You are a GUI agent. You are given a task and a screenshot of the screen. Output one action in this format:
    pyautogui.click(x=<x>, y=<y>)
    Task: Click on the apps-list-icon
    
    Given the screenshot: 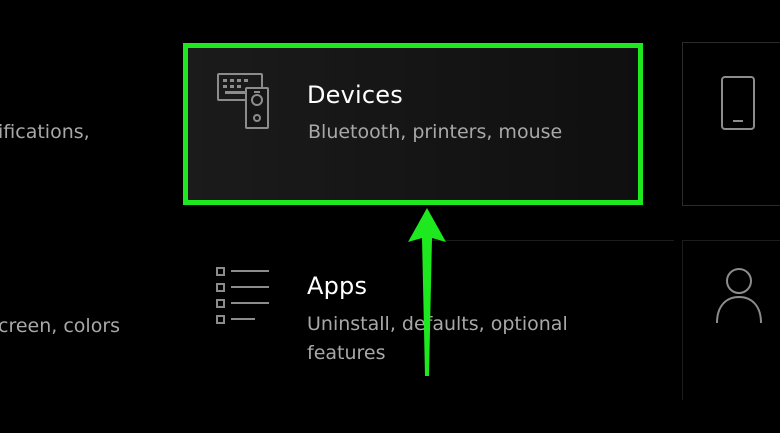 What is the action you would take?
    pyautogui.click(x=242, y=295)
    